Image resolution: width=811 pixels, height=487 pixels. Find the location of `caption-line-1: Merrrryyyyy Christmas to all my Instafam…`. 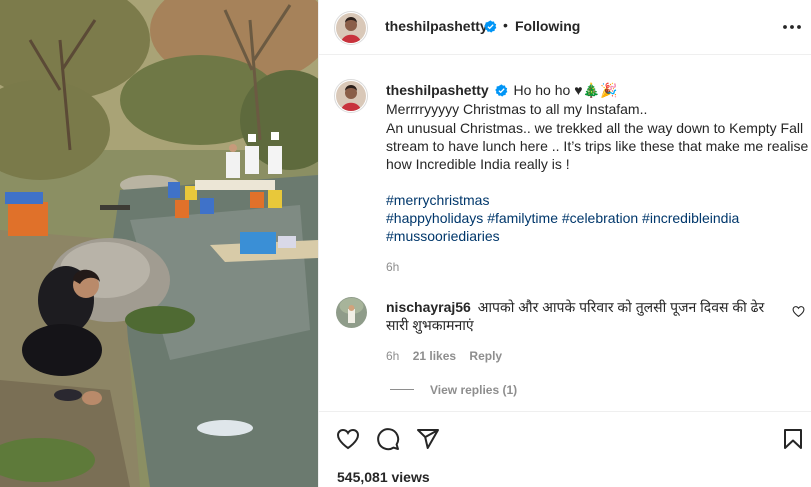

caption-line-1: Merrrryyyyy Christmas to all my Instafam… is located at coordinates (517, 109).